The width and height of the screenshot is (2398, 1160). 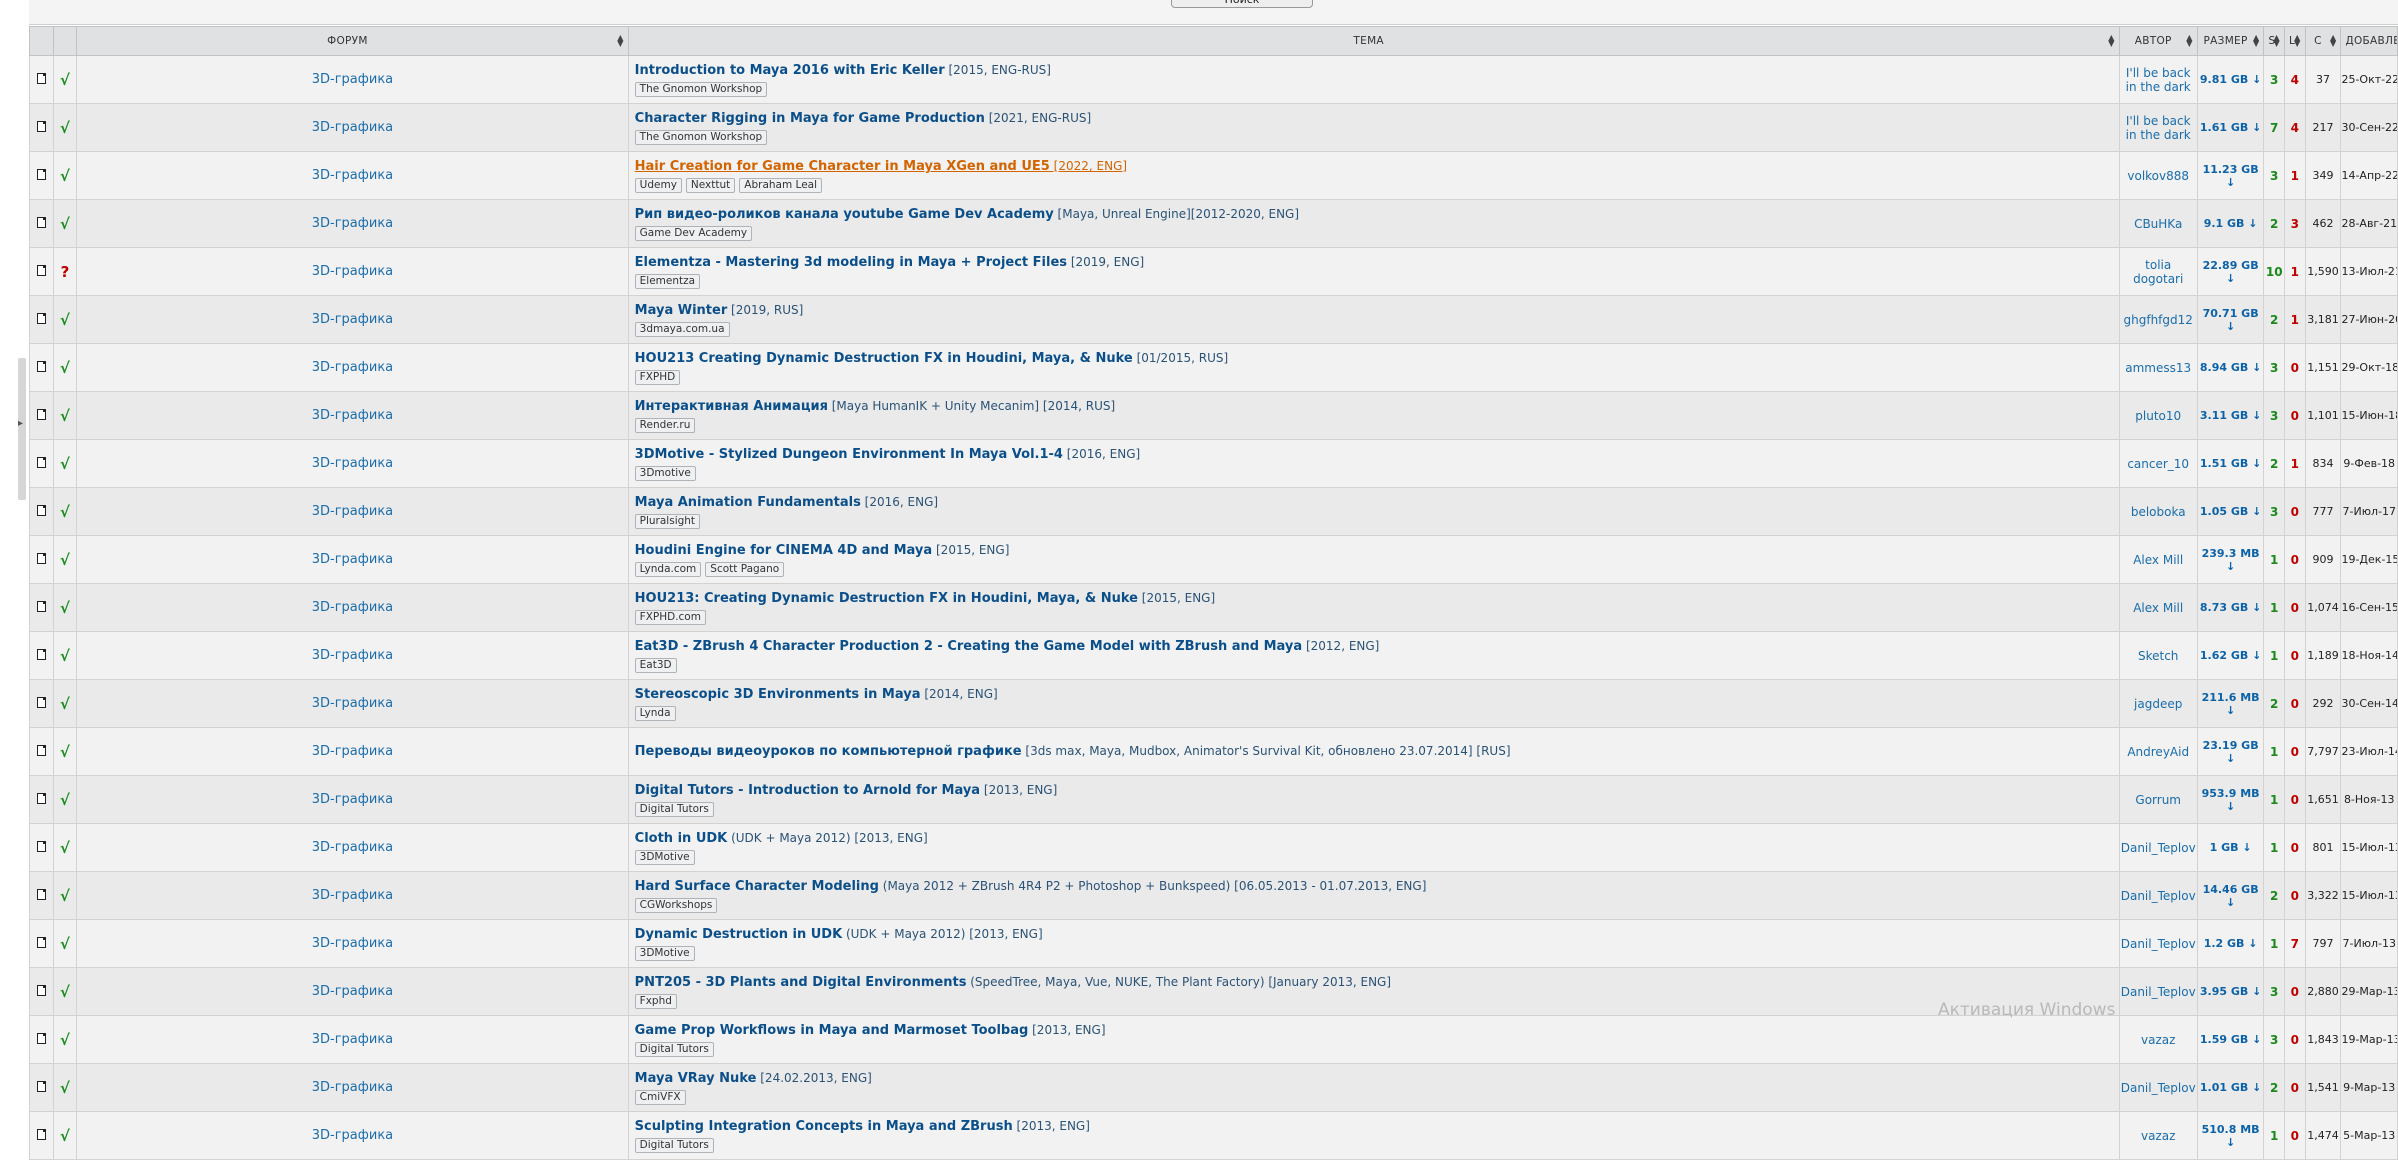 What do you see at coordinates (2231, 1136) in the screenshot?
I see `download-size-link: 510.8 MB ↓` at bounding box center [2231, 1136].